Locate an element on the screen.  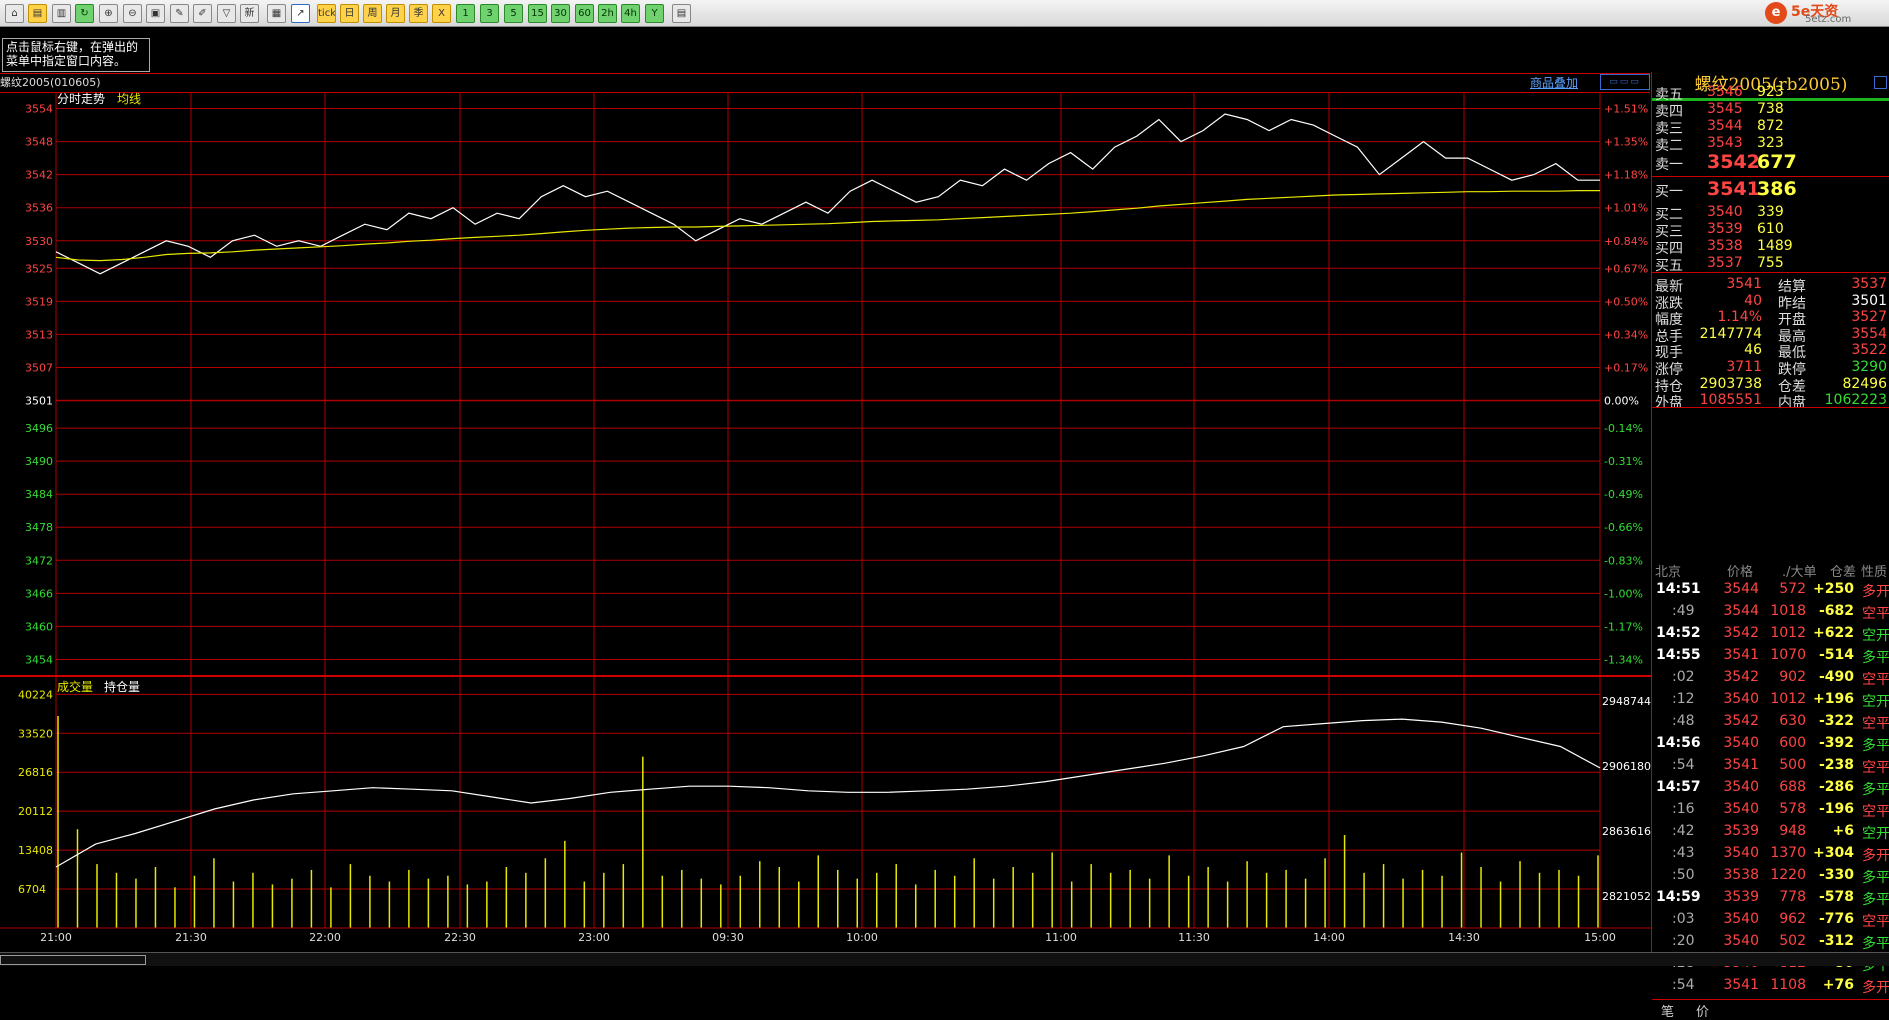
hint-line-1: 点击鼠标右键，在弹出的 is located at coordinates (72, 47).